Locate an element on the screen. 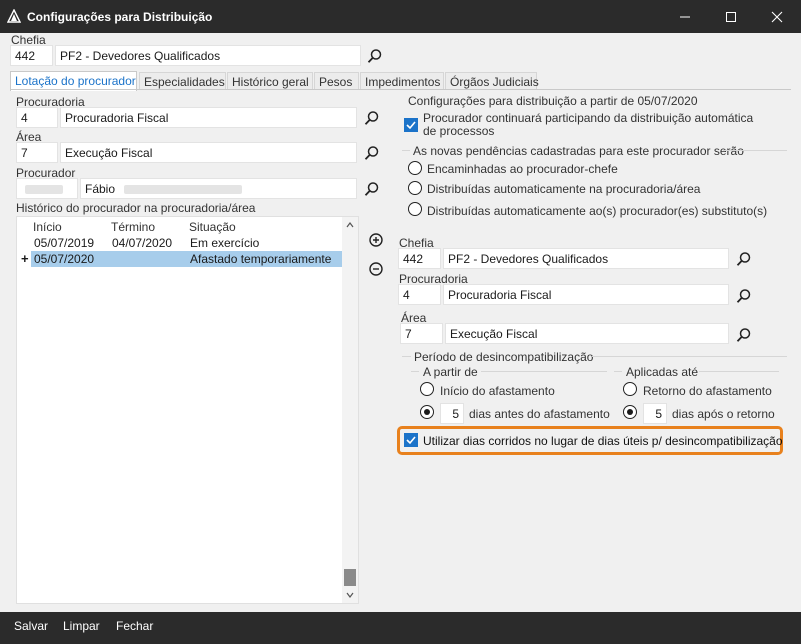 Image resolution: width=801 pixels, height=644 pixels. procurador-code-field is located at coordinates (47, 188).